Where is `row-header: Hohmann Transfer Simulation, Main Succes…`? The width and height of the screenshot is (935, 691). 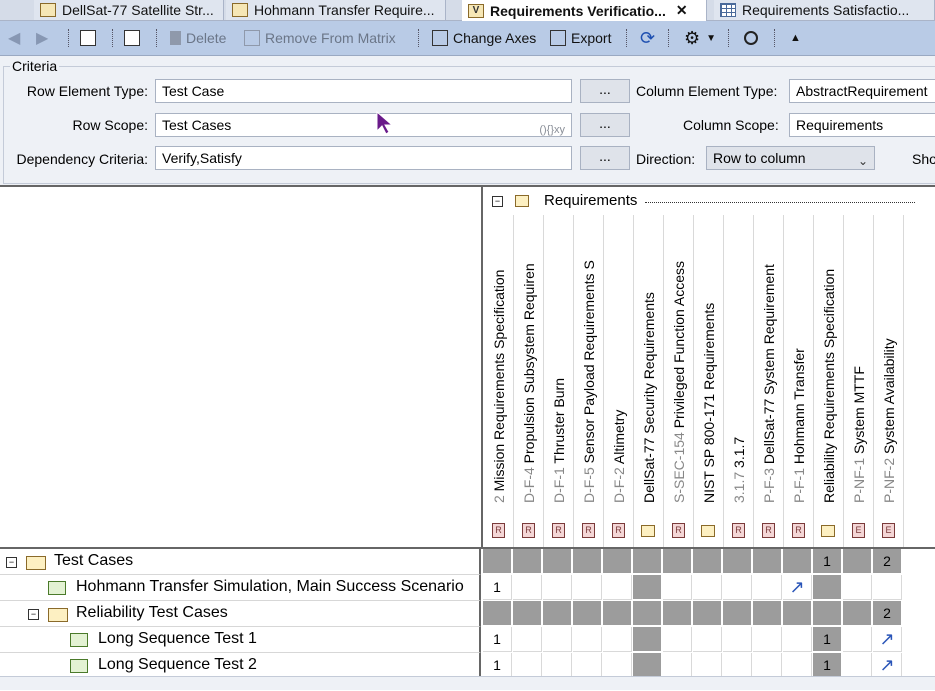 row-header: Hohmann Transfer Simulation, Main Succes… is located at coordinates (240, 588).